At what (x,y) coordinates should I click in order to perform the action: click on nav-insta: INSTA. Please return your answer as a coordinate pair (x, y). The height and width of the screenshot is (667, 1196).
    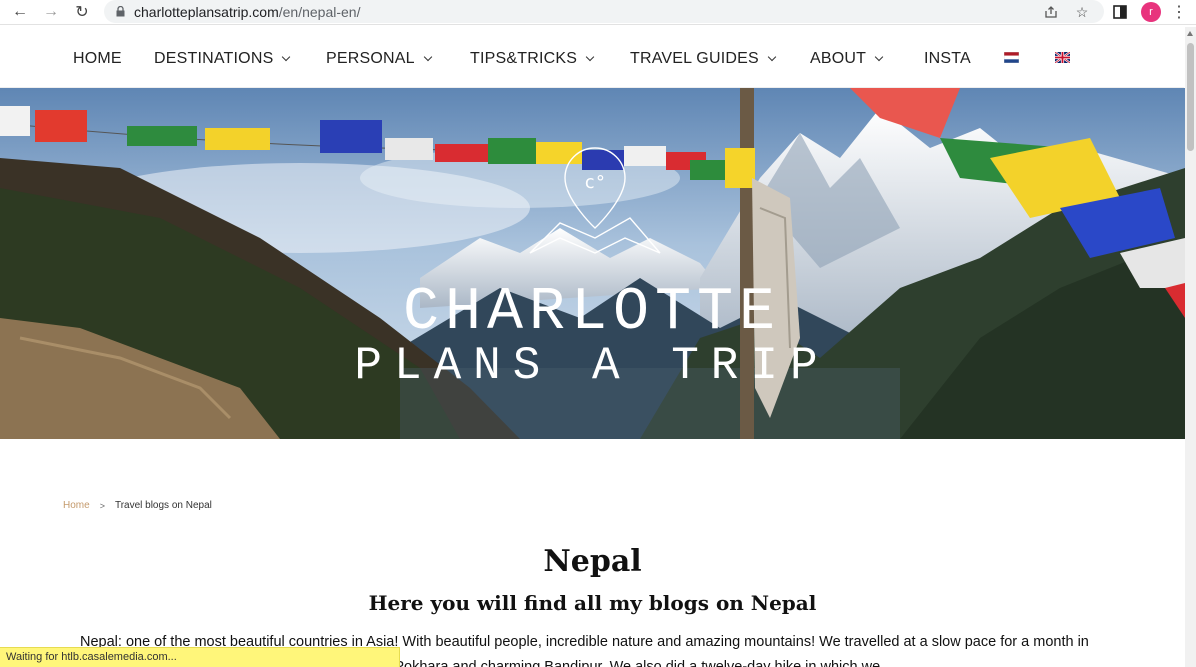
    Looking at the image, I should click on (947, 59).